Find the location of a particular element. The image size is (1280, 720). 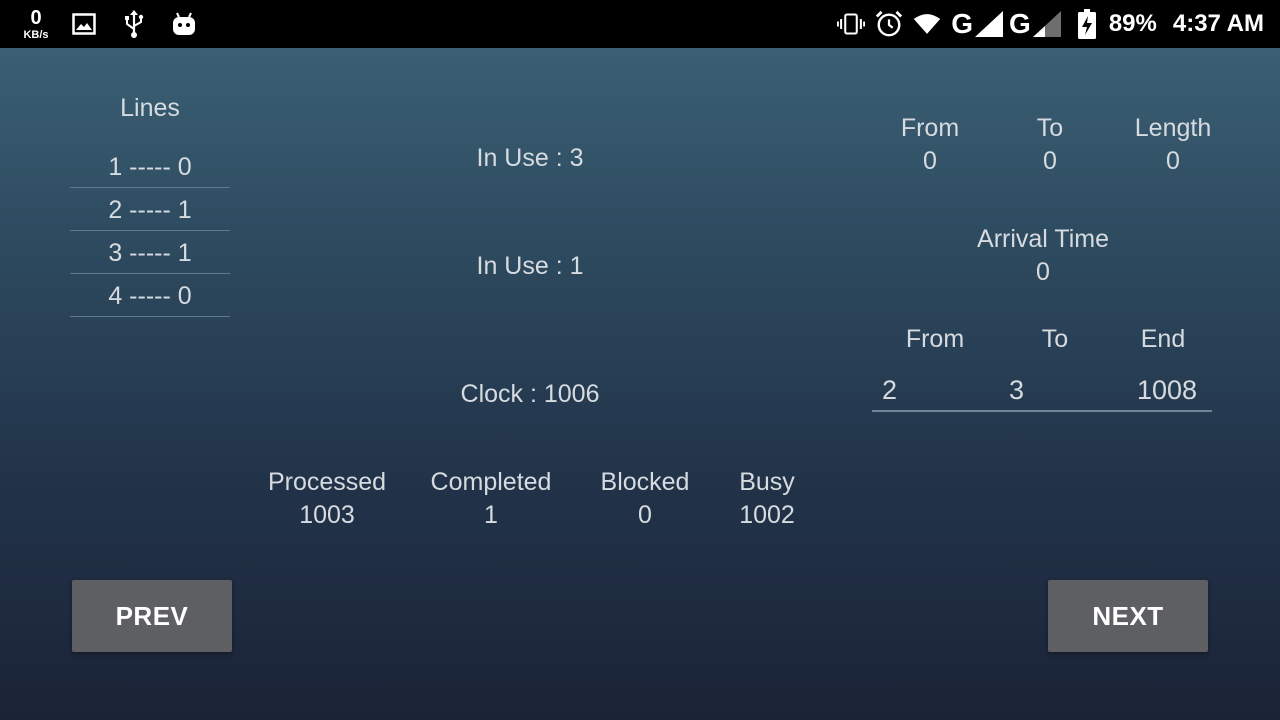

list-item: 2 ----- 1 is located at coordinates (150, 209).